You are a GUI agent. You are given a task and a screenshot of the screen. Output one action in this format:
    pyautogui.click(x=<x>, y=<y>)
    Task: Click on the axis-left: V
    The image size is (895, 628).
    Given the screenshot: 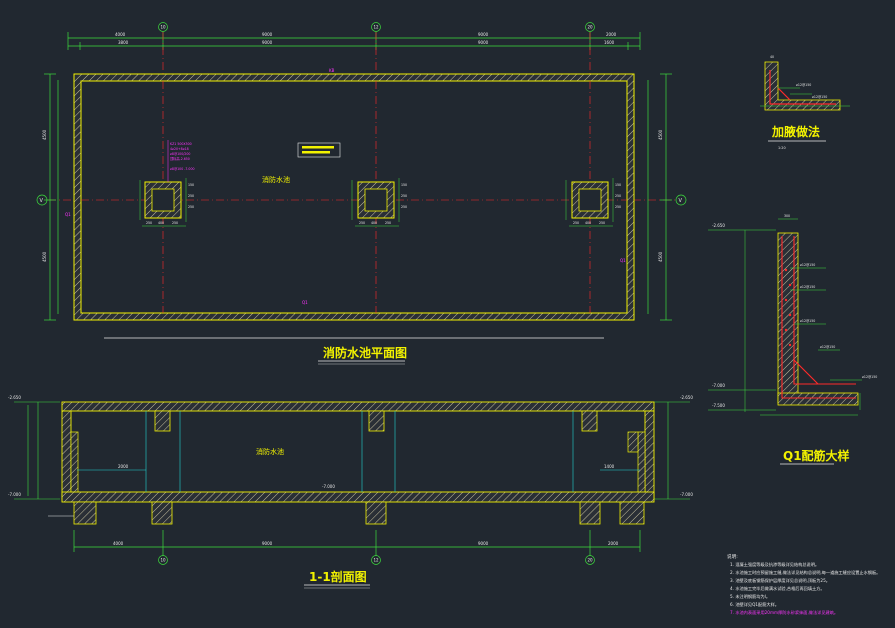 What is the action you would take?
    pyautogui.click(x=42, y=201)
    